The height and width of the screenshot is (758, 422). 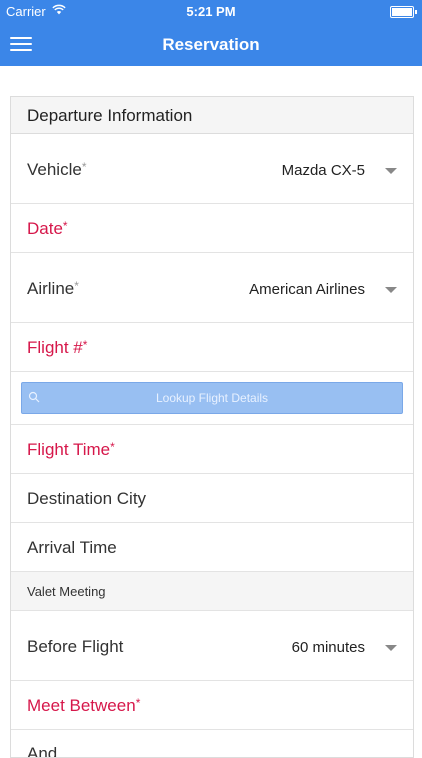 I want to click on before-flight-select: Before Flight 60 minutes, so click(x=212, y=646).